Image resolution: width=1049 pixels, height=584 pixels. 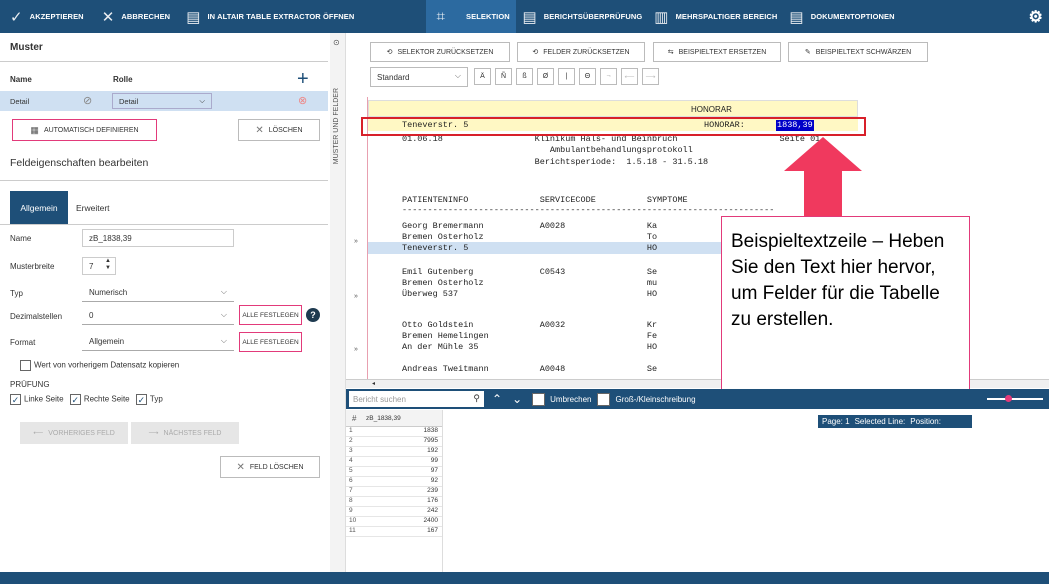 I want to click on wrap-label: Umbrechen, so click(x=571, y=399).